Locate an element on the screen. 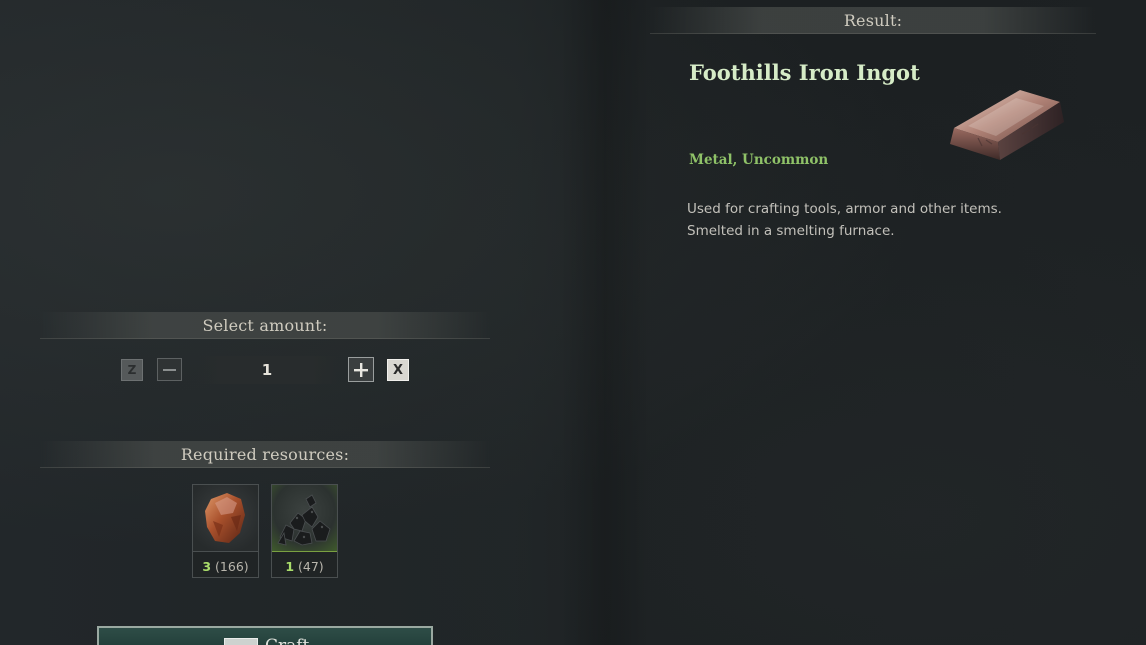 This screenshot has width=1146, height=645. resource-slot-iron-ore: 3 (166) is located at coordinates (225, 531).